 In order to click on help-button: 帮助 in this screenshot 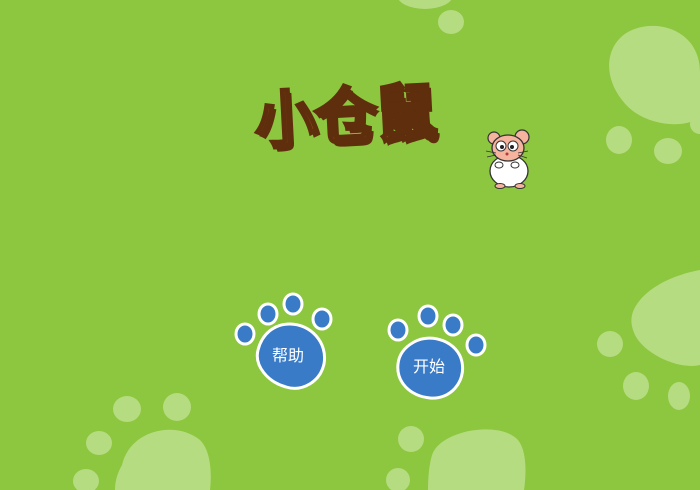, I will do `click(284, 344)`.